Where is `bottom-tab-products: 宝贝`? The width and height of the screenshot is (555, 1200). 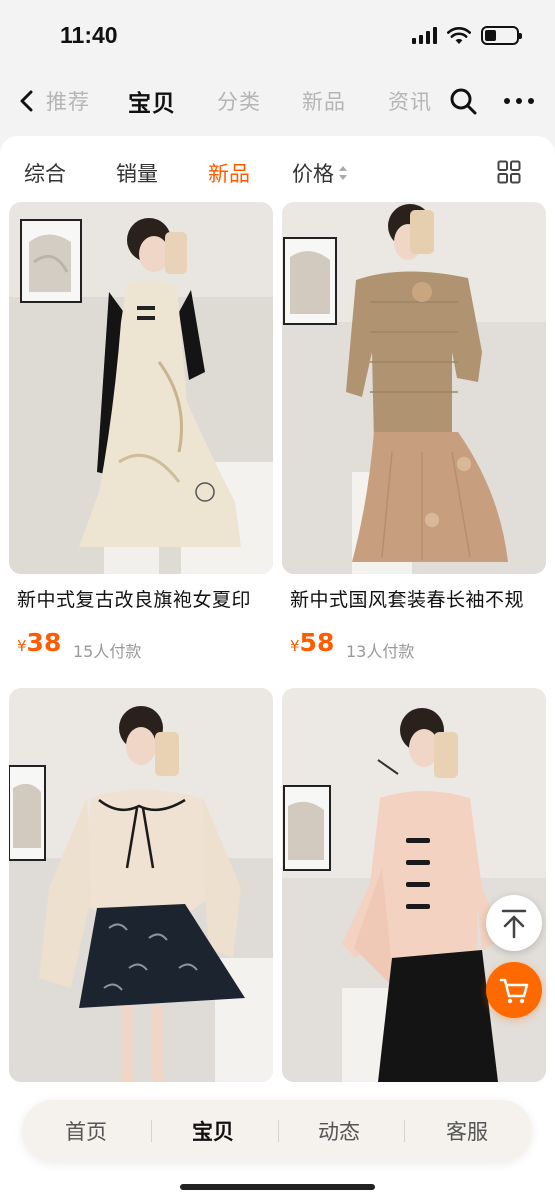
bottom-tab-products: 宝贝 is located at coordinates (213, 1131).